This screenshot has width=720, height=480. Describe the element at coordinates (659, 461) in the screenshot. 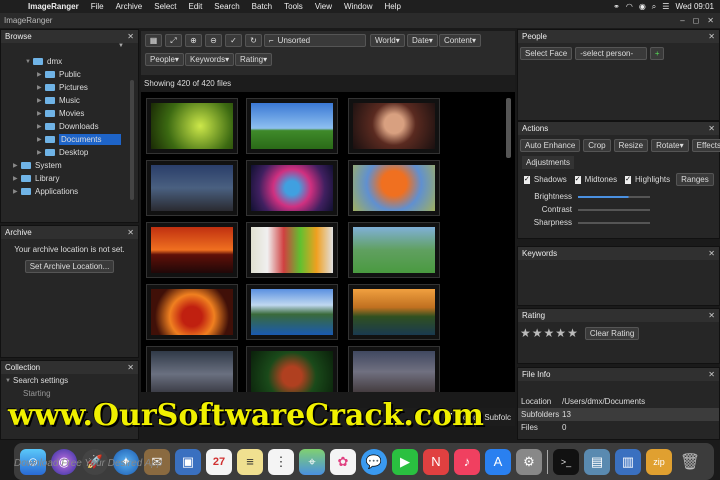

I see `zip-icon: zip` at that location.